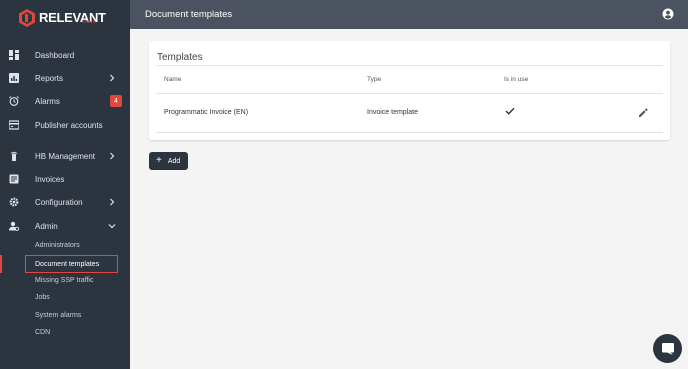 The width and height of the screenshot is (688, 369). What do you see at coordinates (14, 179) in the screenshot?
I see `invoice-icon` at bounding box center [14, 179].